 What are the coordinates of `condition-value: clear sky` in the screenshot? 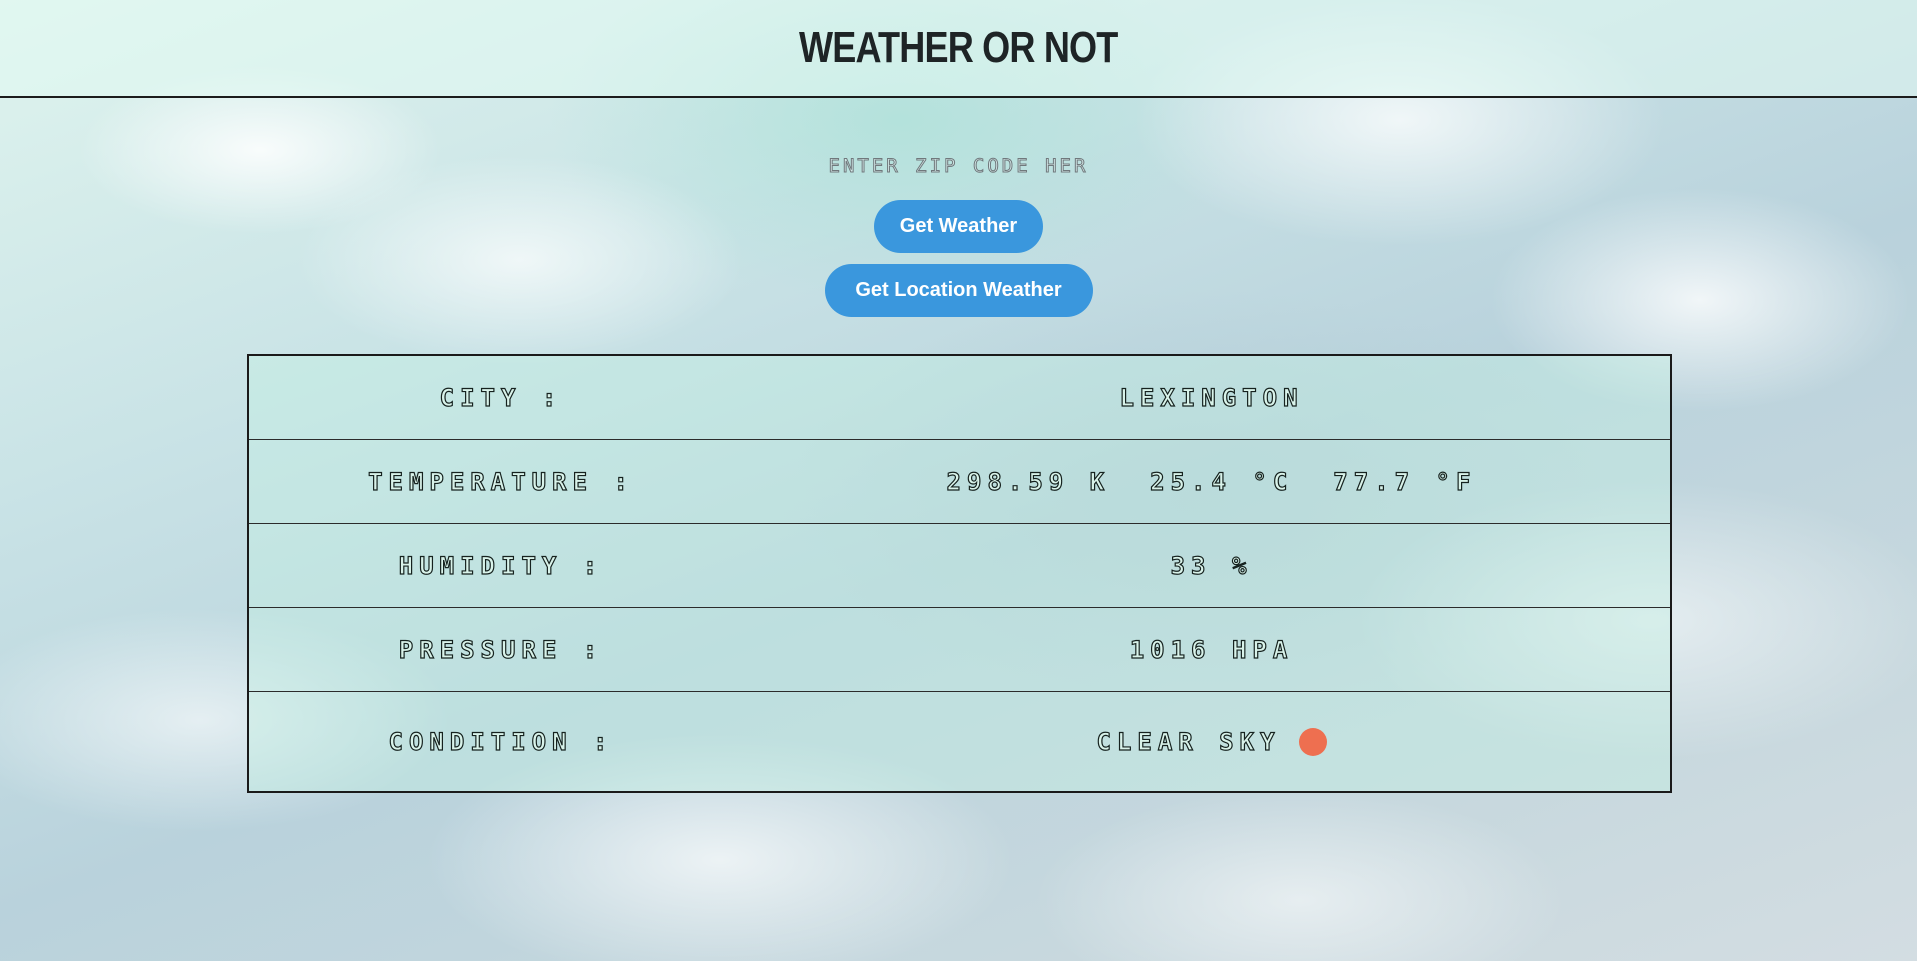 It's located at (1188, 741).